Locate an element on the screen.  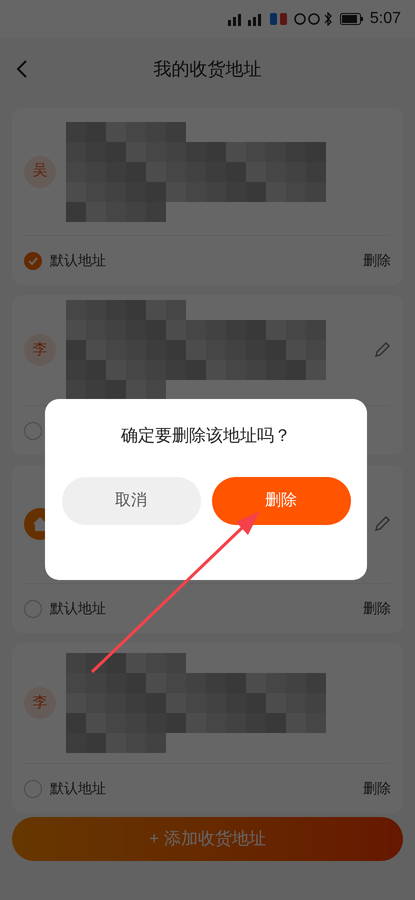
page-title: 我的收货地址 is located at coordinates (207, 69).